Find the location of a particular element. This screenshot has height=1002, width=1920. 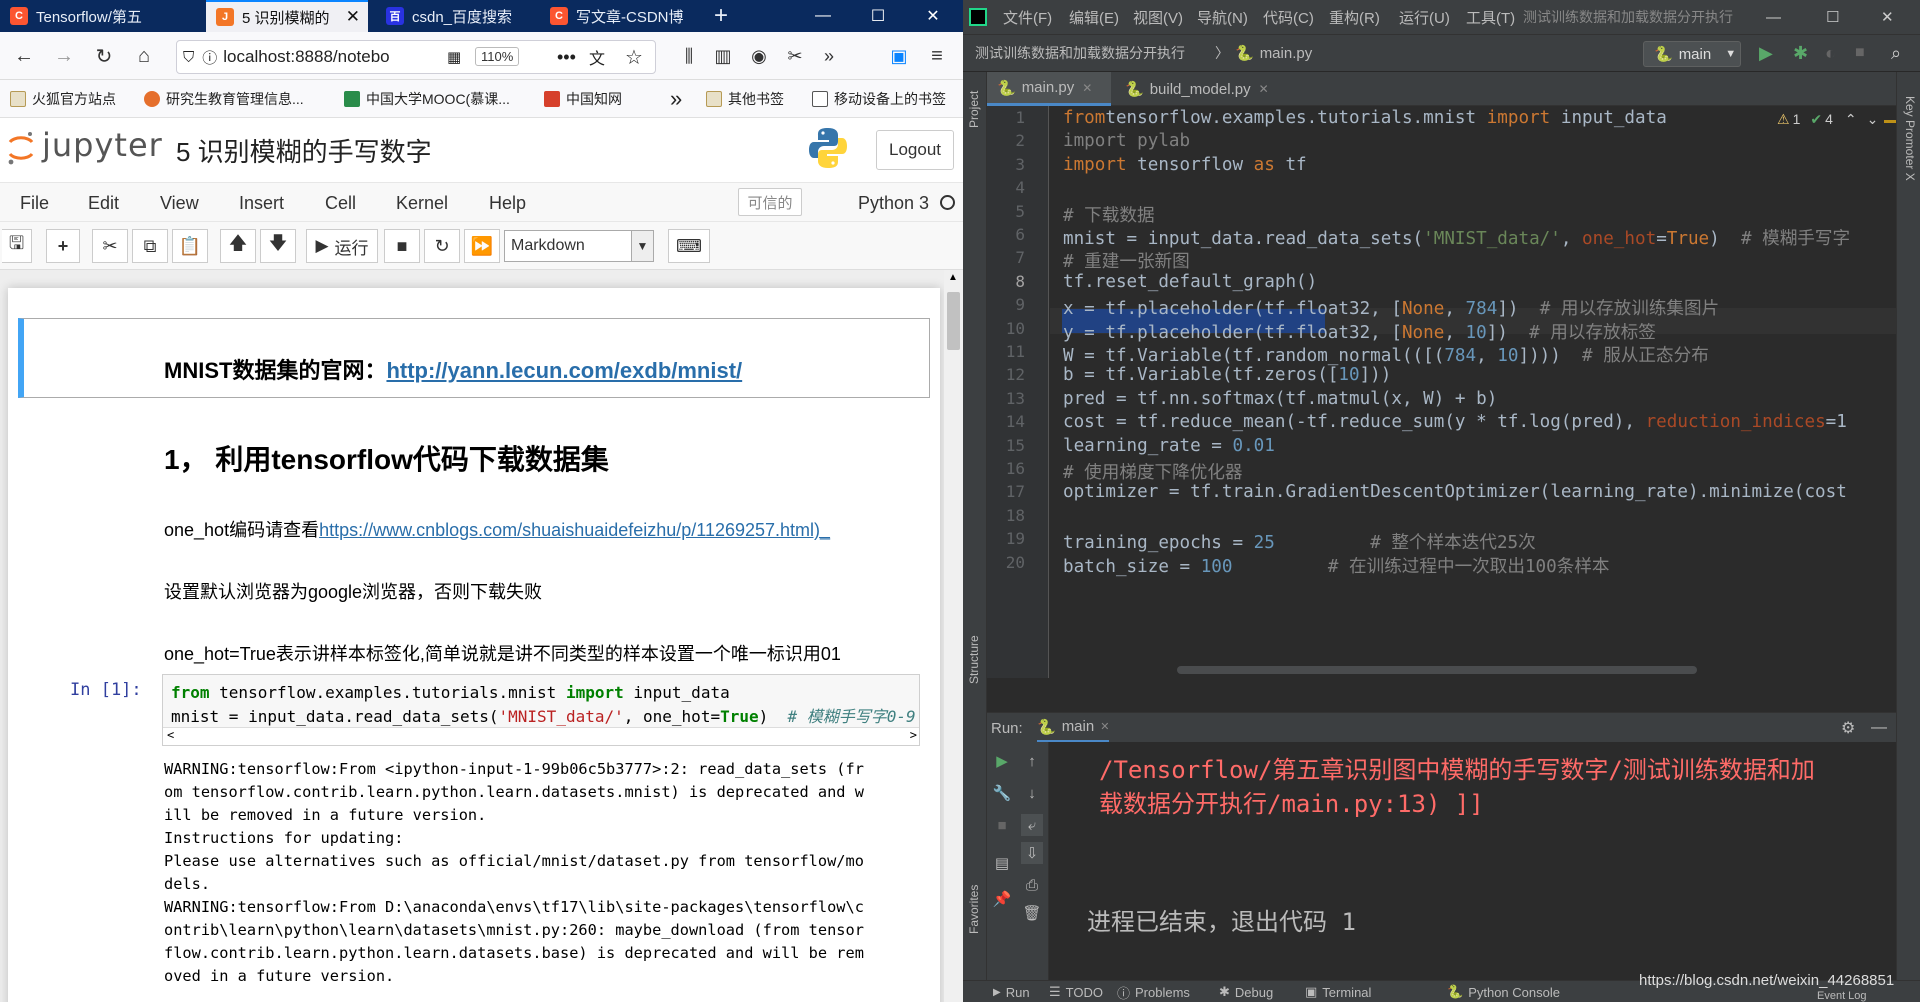

jupyter-logo-icon is located at coordinates (21, 148).